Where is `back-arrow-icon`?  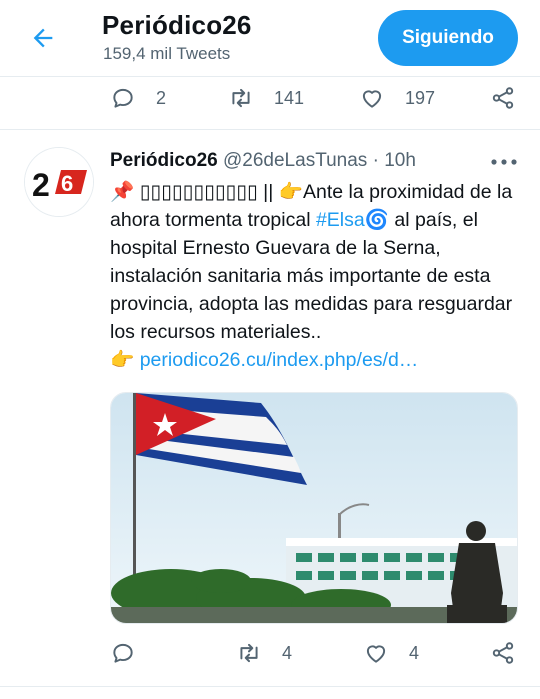
back-arrow-icon is located at coordinates (43, 38).